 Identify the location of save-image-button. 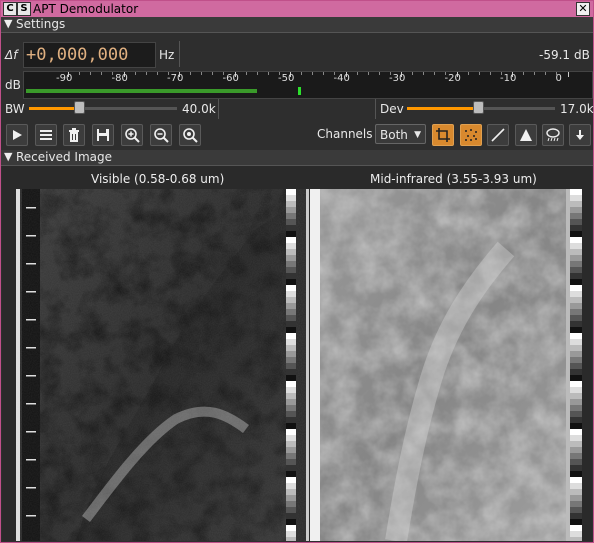
(103, 135).